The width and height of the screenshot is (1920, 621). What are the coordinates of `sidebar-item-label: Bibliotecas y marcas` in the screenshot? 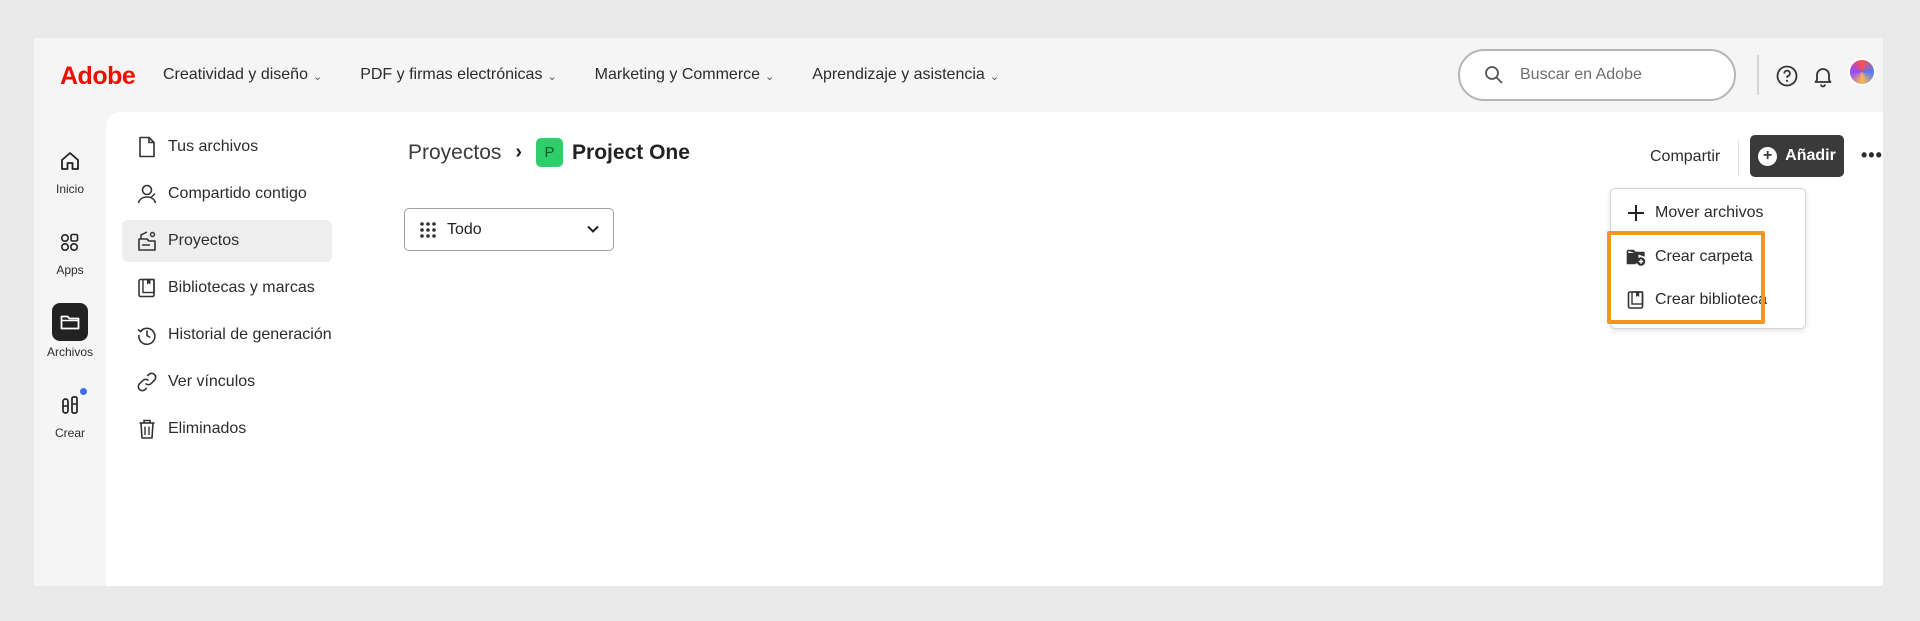 It's located at (241, 287).